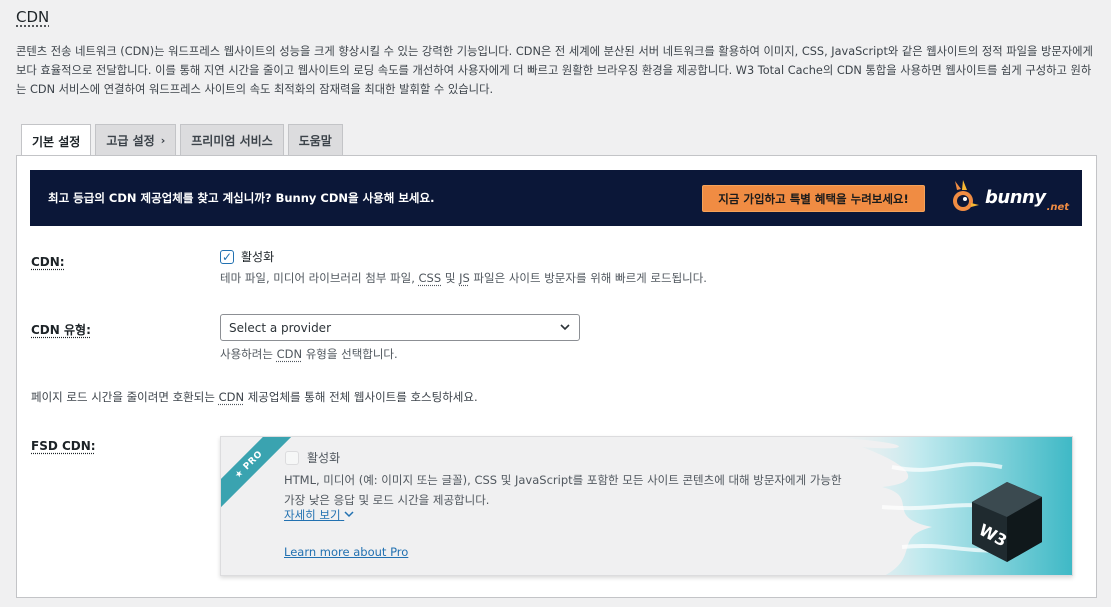 The image size is (1111, 607). What do you see at coordinates (947, 506) in the screenshot?
I see `w3-pro-artwork: W3` at bounding box center [947, 506].